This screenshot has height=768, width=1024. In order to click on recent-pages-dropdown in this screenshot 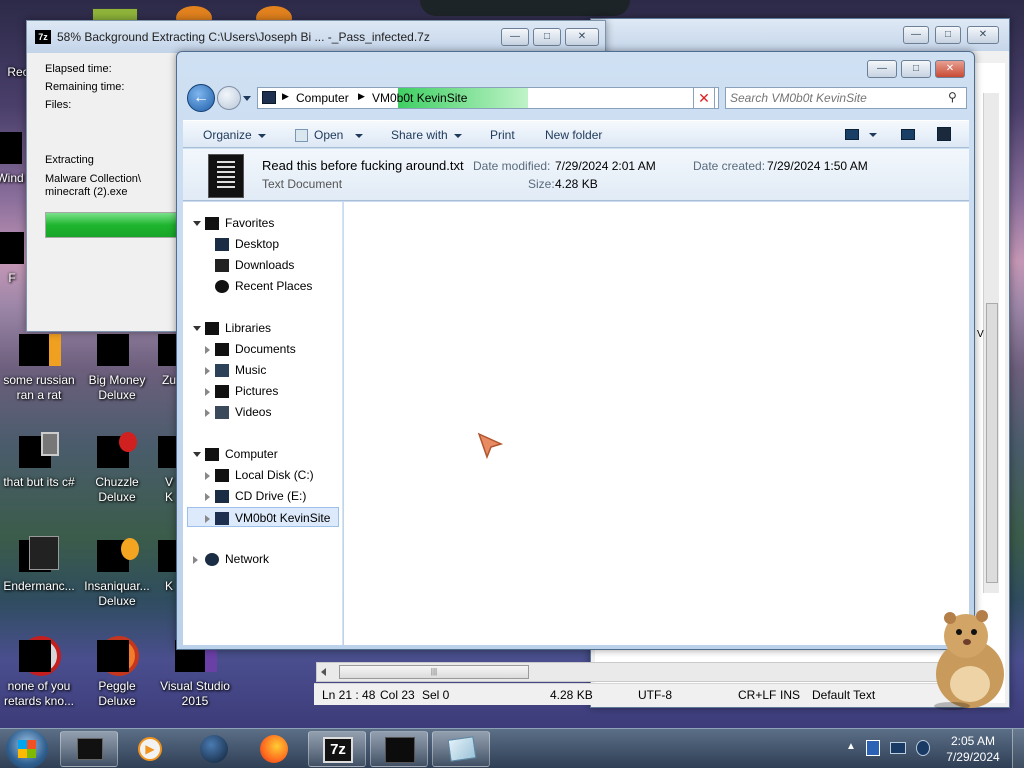, I will do `click(247, 98)`.